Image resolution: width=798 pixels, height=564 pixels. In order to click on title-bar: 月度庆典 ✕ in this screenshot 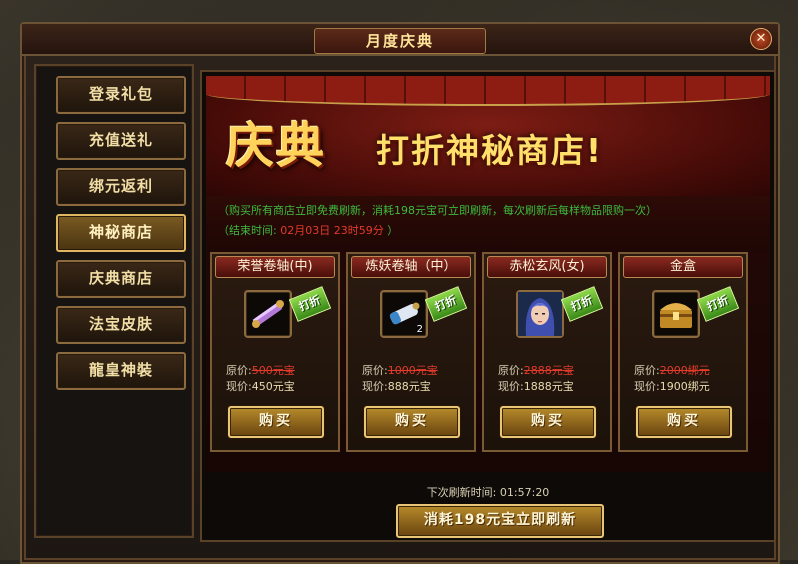, I will do `click(400, 40)`.